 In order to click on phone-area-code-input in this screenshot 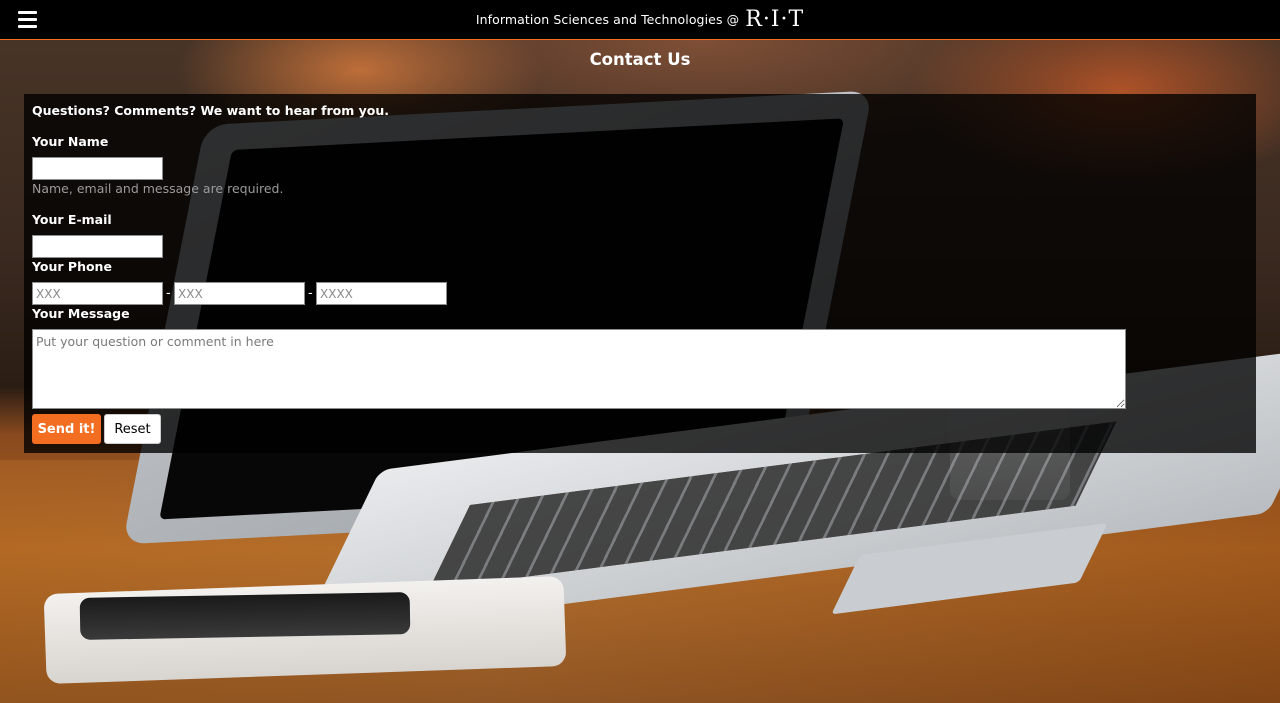, I will do `click(97, 293)`.